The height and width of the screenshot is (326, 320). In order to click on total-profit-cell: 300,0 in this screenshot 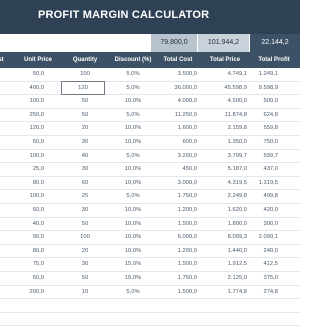, I will do `click(265, 224)`.